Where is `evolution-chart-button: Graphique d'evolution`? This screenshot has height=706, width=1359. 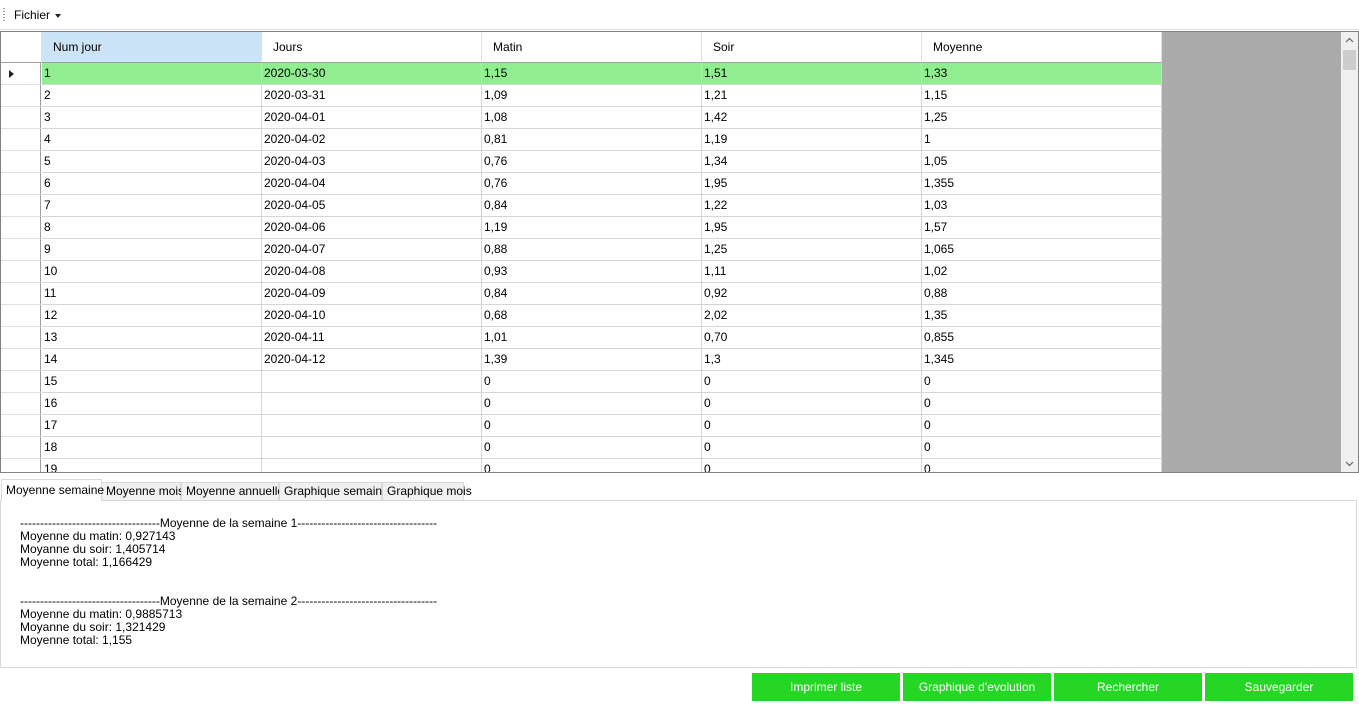
evolution-chart-button: Graphique d'evolution is located at coordinates (977, 687).